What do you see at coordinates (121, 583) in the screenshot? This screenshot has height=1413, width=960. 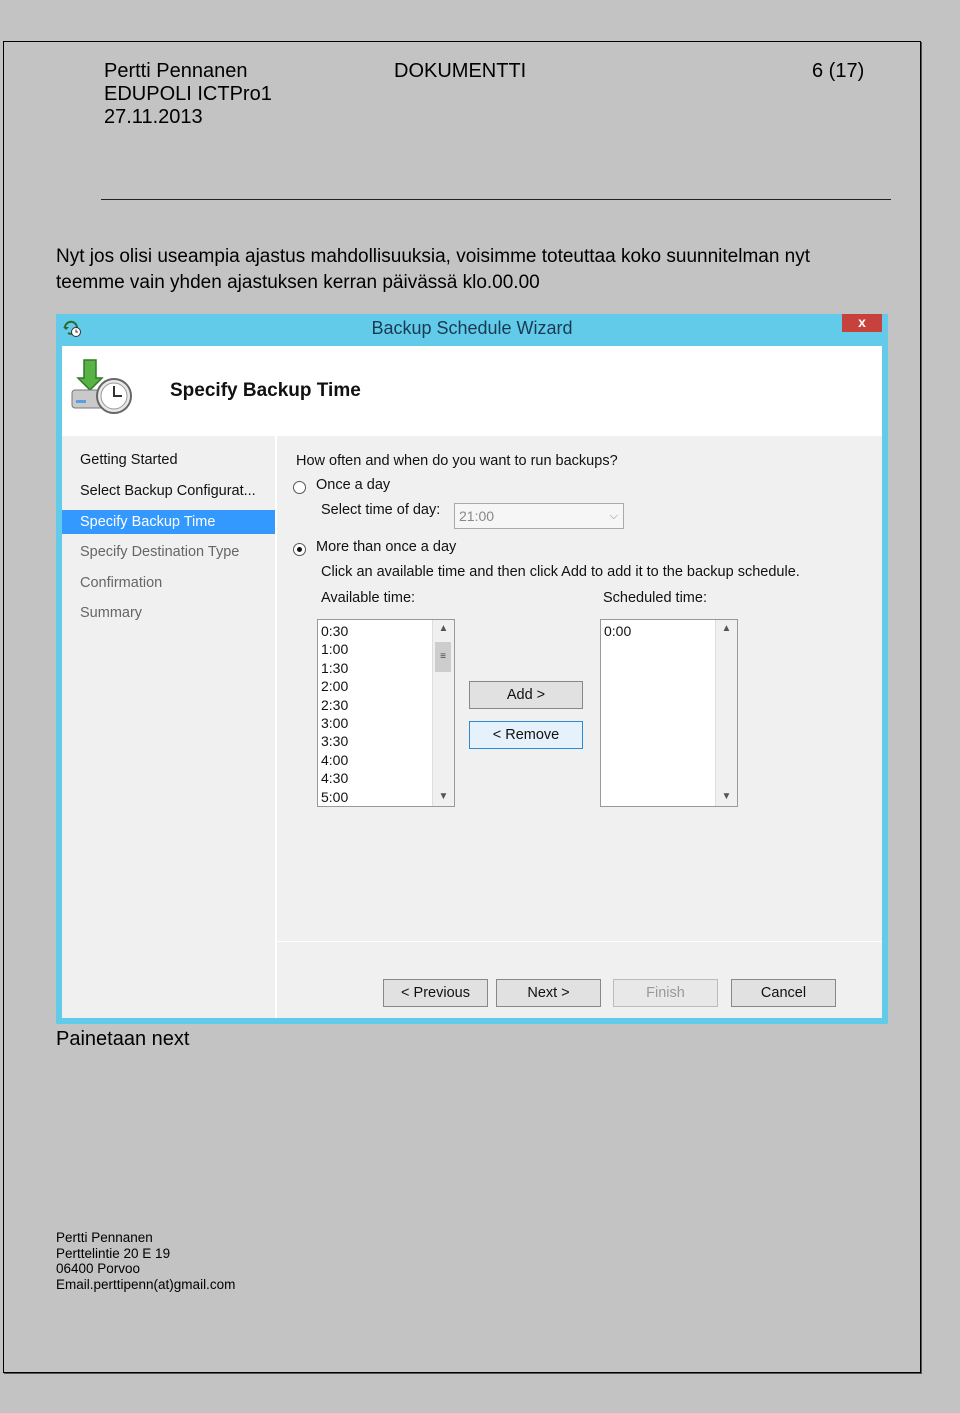 I see `step-confirmation: Confirmation` at bounding box center [121, 583].